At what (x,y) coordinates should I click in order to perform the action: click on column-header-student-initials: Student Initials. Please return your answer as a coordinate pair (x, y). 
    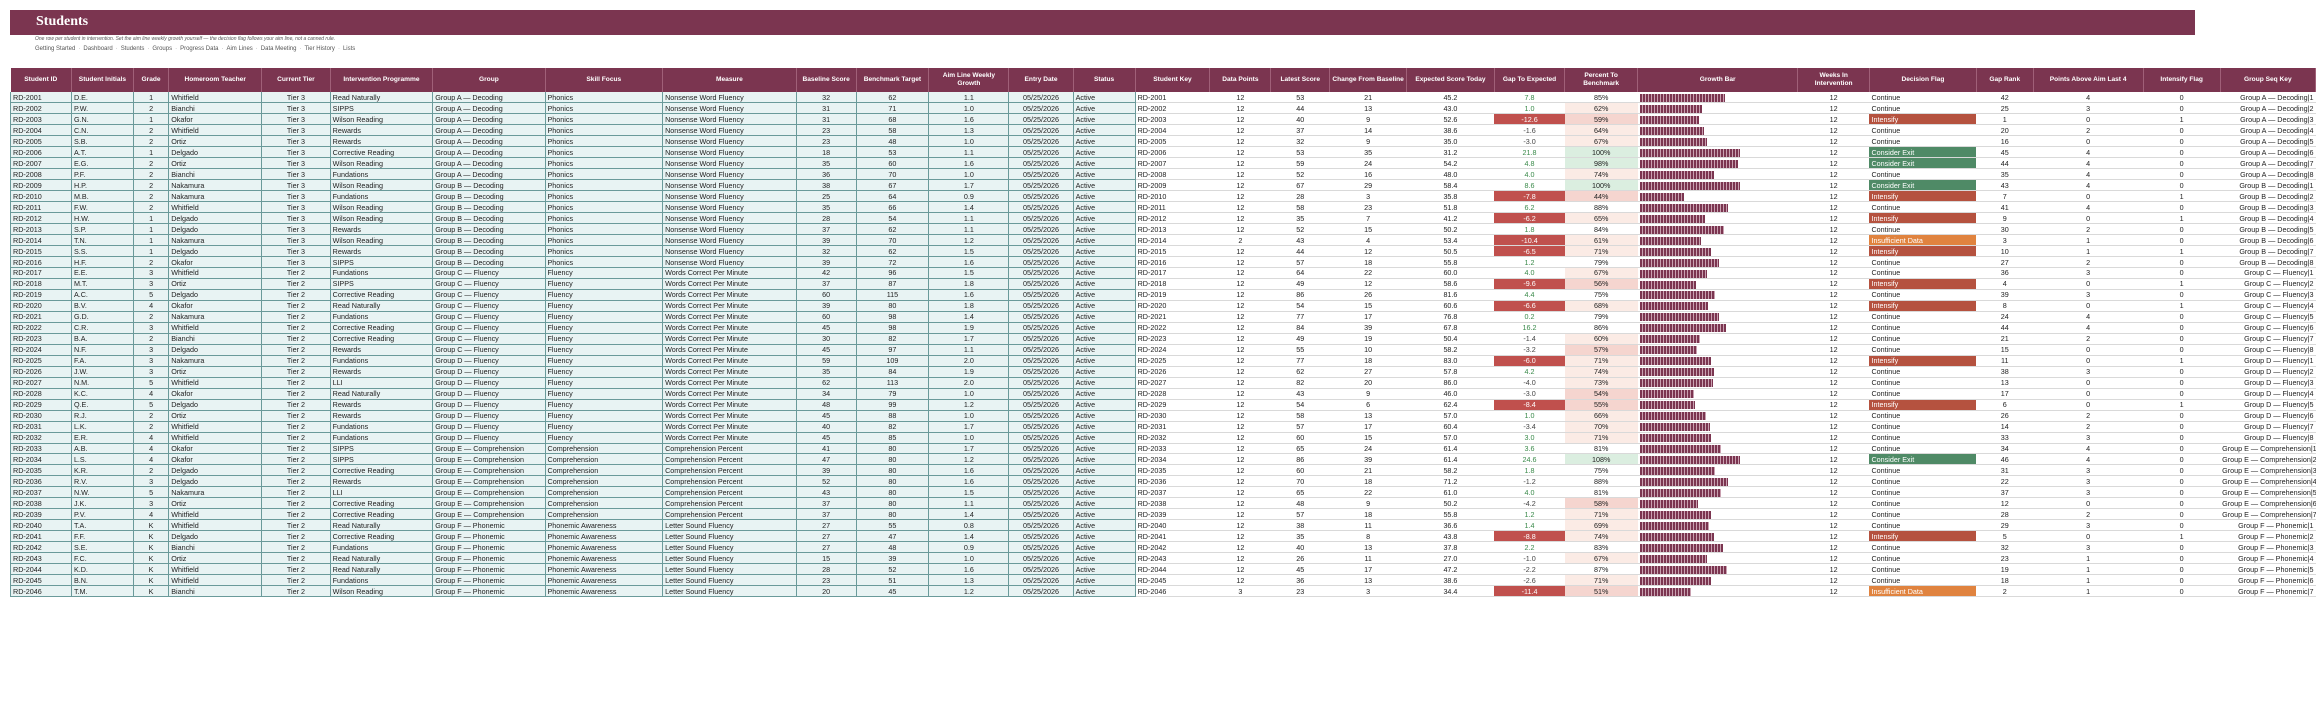
    Looking at the image, I should click on (102, 80).